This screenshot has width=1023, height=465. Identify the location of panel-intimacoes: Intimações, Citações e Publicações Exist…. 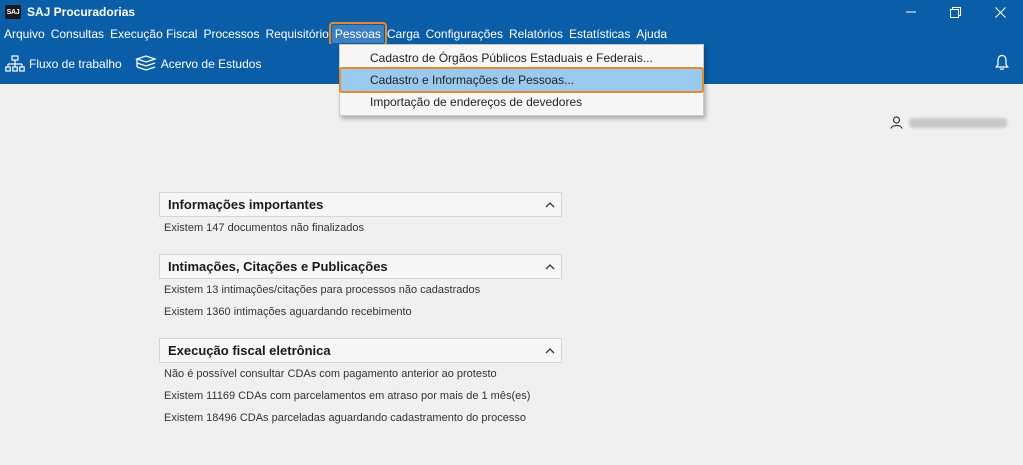
(360, 288).